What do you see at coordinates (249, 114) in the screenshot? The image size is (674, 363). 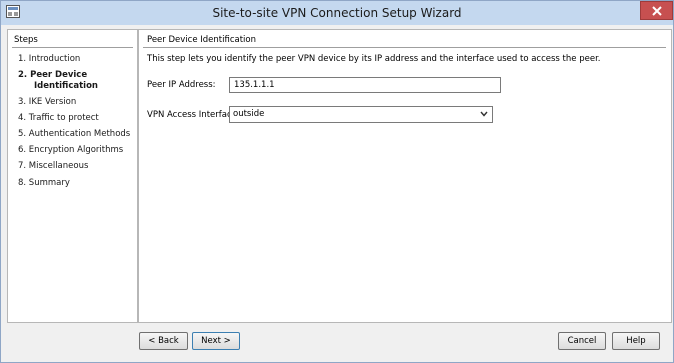 I see `vpn-interface-value: outside` at bounding box center [249, 114].